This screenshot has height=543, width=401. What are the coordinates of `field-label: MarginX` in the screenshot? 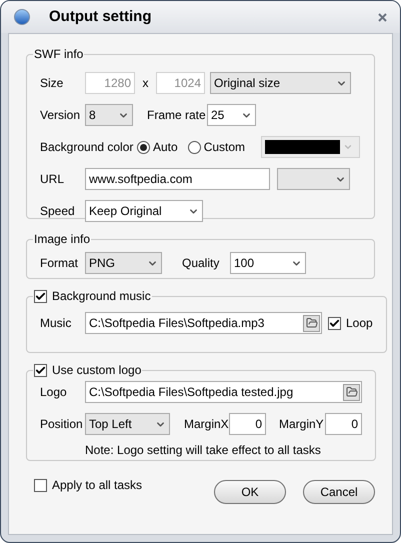 It's located at (206, 424).